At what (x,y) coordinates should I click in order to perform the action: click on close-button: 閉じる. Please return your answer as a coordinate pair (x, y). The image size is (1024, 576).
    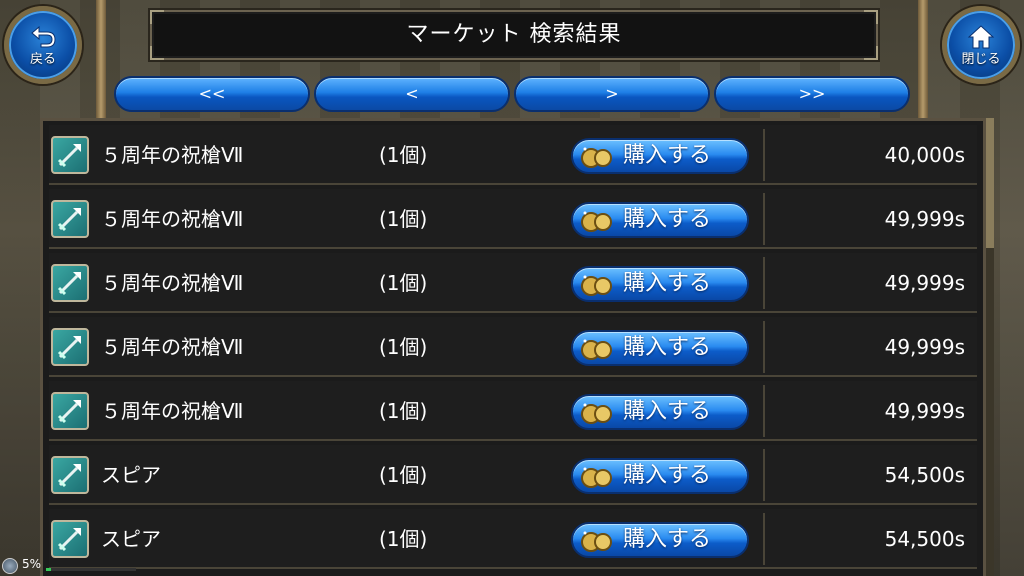
    Looking at the image, I should click on (981, 45).